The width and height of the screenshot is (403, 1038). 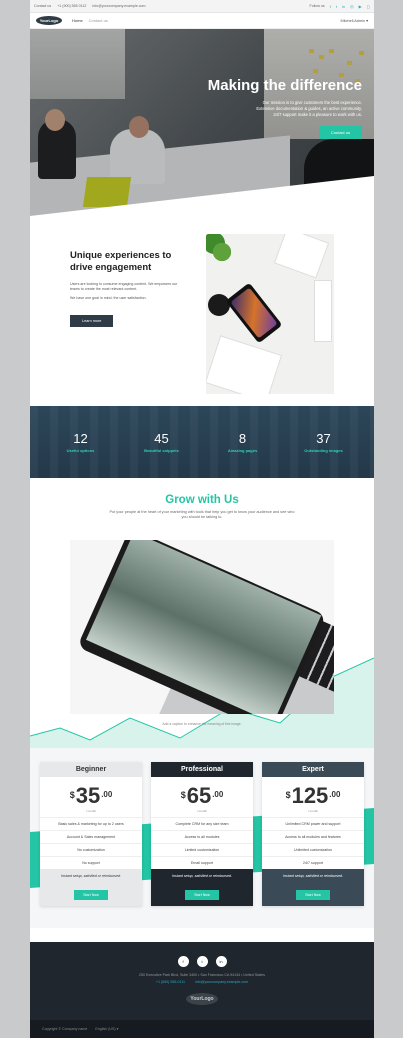 I want to click on plan-price: 35, so click(x=88, y=795).